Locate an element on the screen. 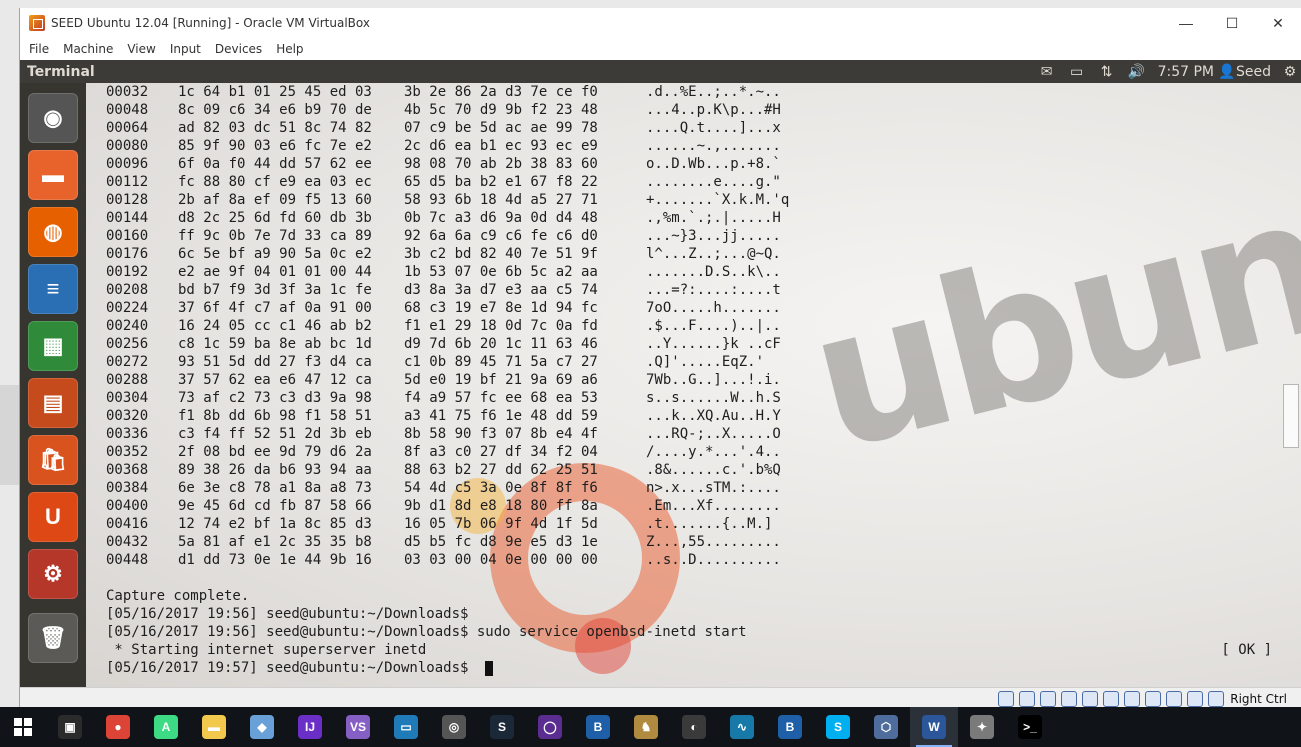 Image resolution: width=1301 pixels, height=747 pixels. taskbar-button-circle-app: ◯ is located at coordinates (550, 727).